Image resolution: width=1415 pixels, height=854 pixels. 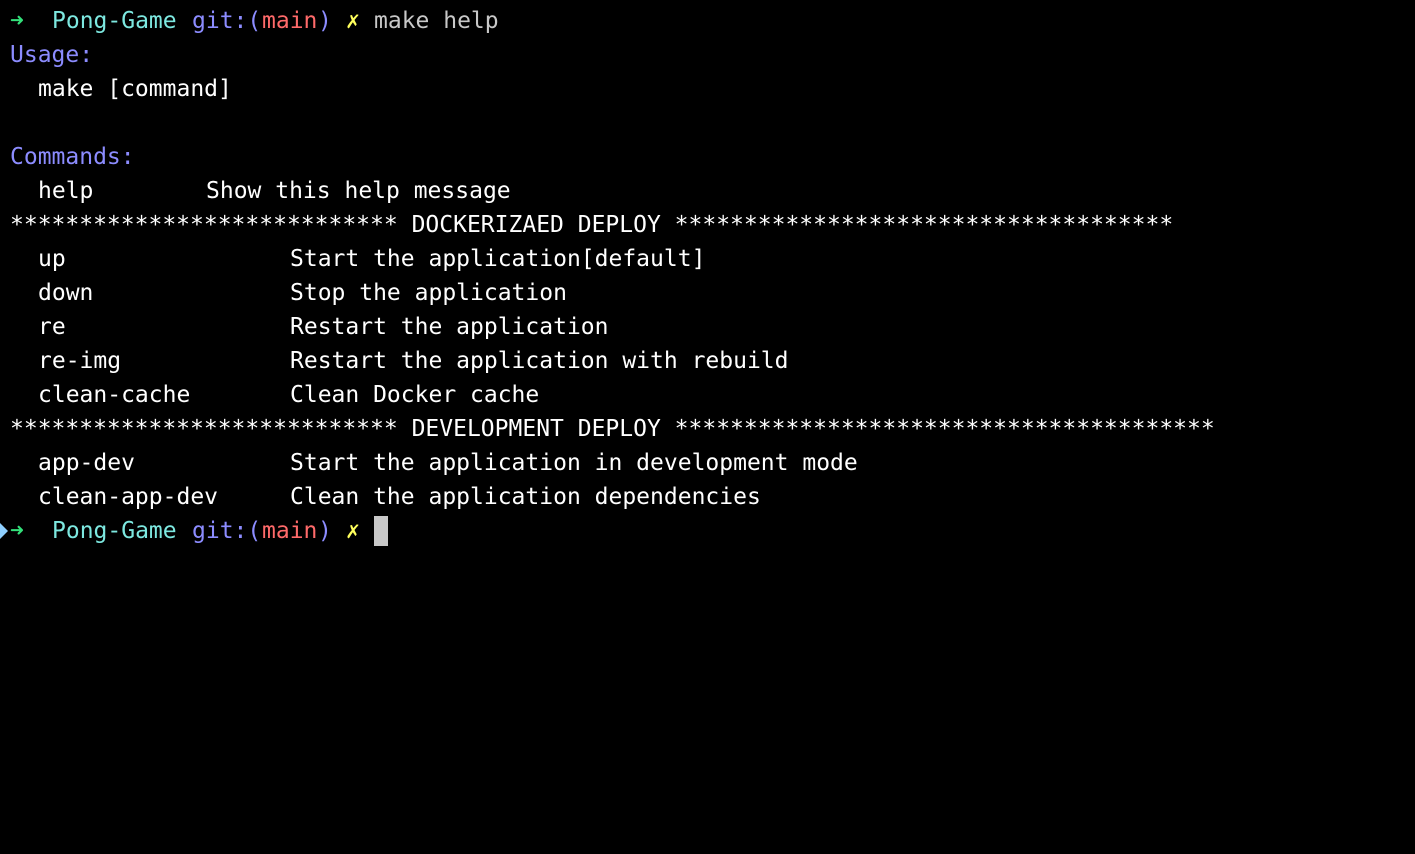 I want to click on command-name: re, so click(x=52, y=327).